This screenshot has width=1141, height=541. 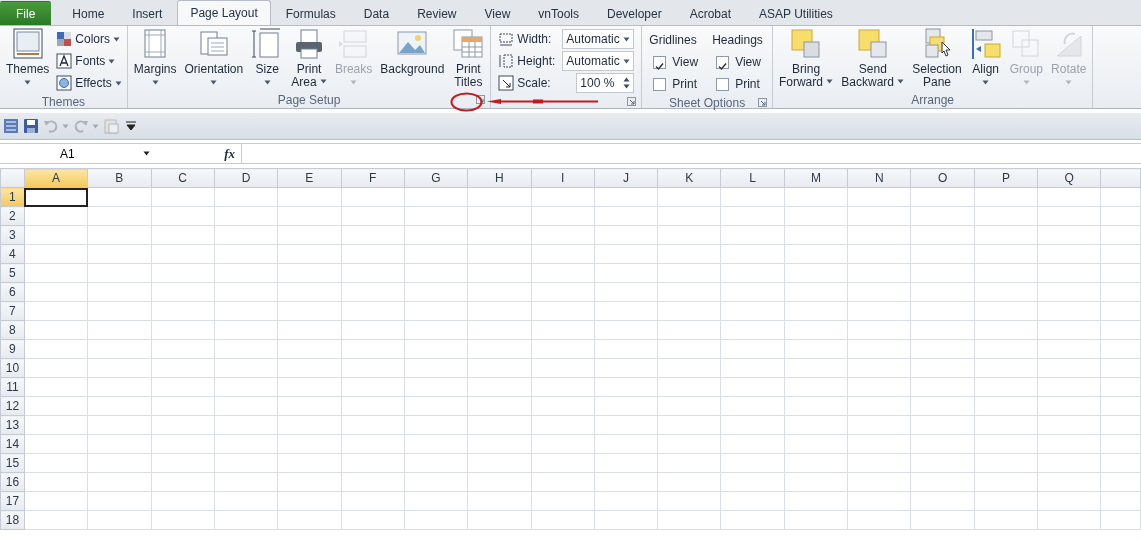 What do you see at coordinates (224, 12) in the screenshot?
I see `ribbon-tab: Page Layout` at bounding box center [224, 12].